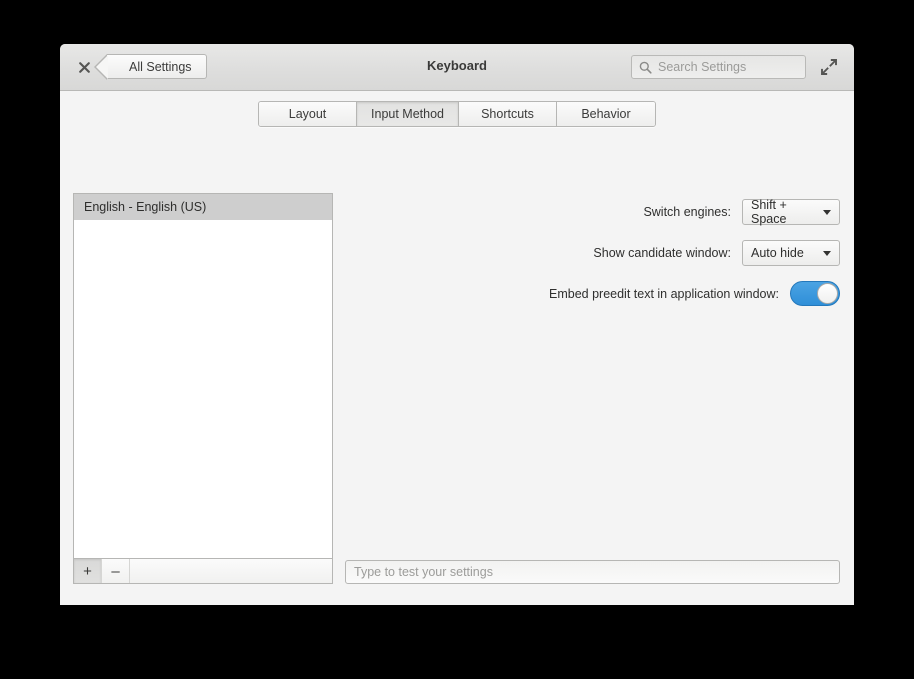  What do you see at coordinates (702, 67) in the screenshot?
I see `search-placeholder: Search Settings` at bounding box center [702, 67].